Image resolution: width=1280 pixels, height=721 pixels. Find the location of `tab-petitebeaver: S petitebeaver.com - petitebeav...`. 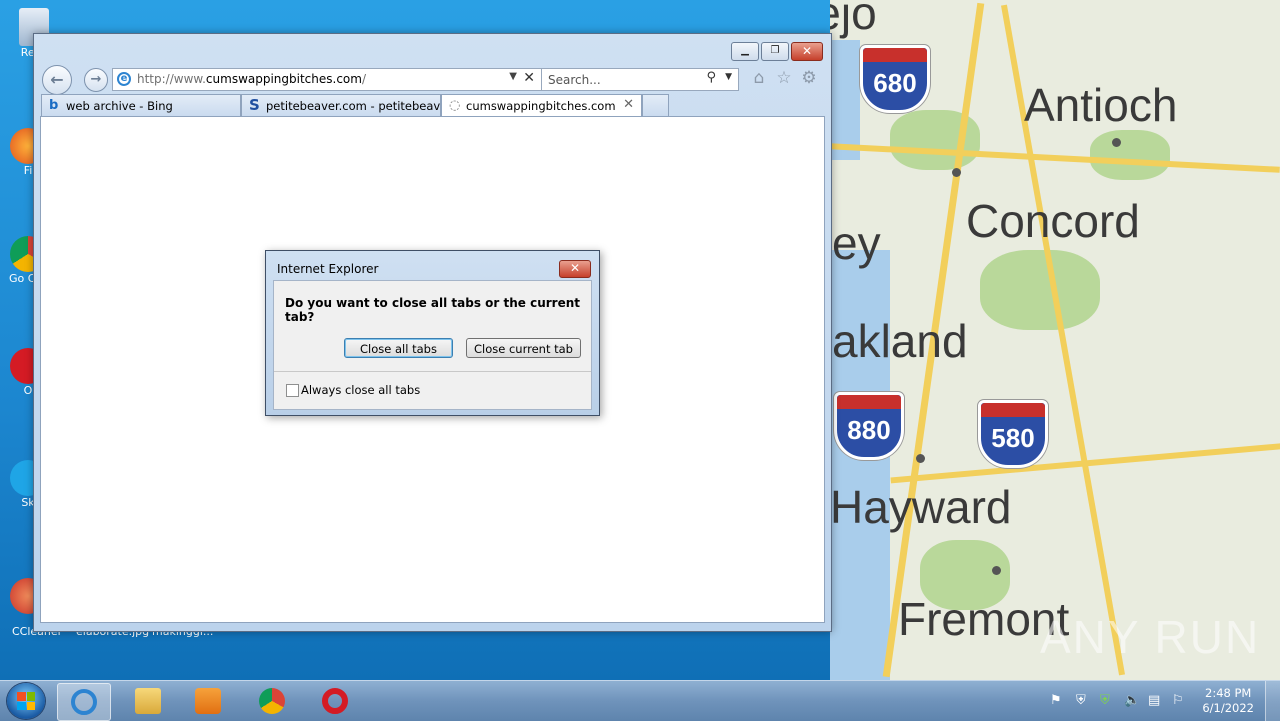

tab-petitebeaver: S petitebeaver.com - petitebeav... is located at coordinates (341, 105).